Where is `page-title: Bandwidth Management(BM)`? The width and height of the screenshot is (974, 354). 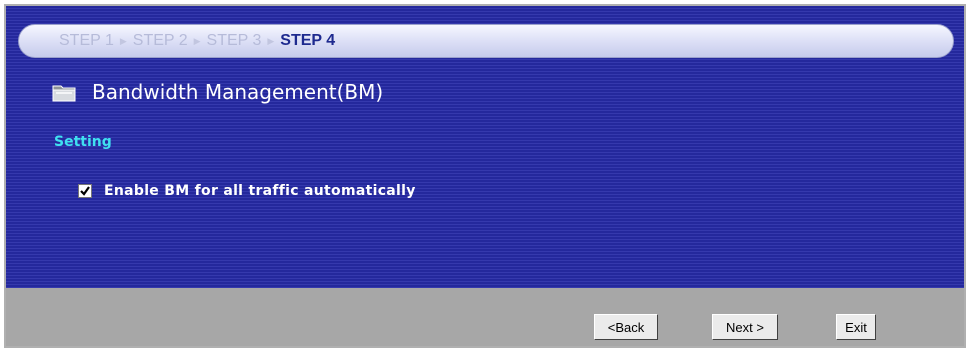
page-title: Bandwidth Management(BM) is located at coordinates (238, 92).